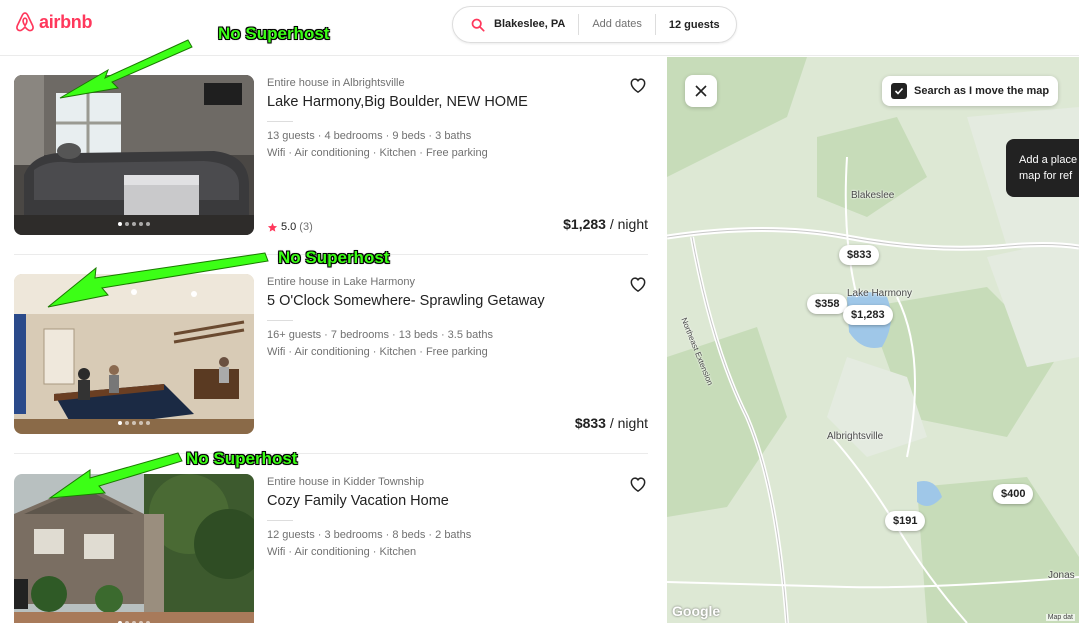  I want to click on logo-text: airbnb, so click(66, 21).